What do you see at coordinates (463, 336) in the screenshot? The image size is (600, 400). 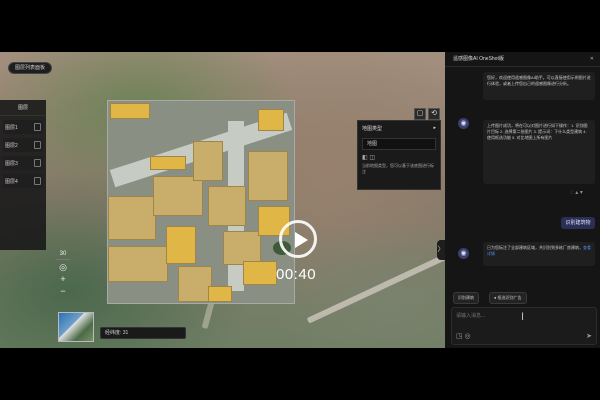 I see `attachment-icons: ◳ ◎` at bounding box center [463, 336].